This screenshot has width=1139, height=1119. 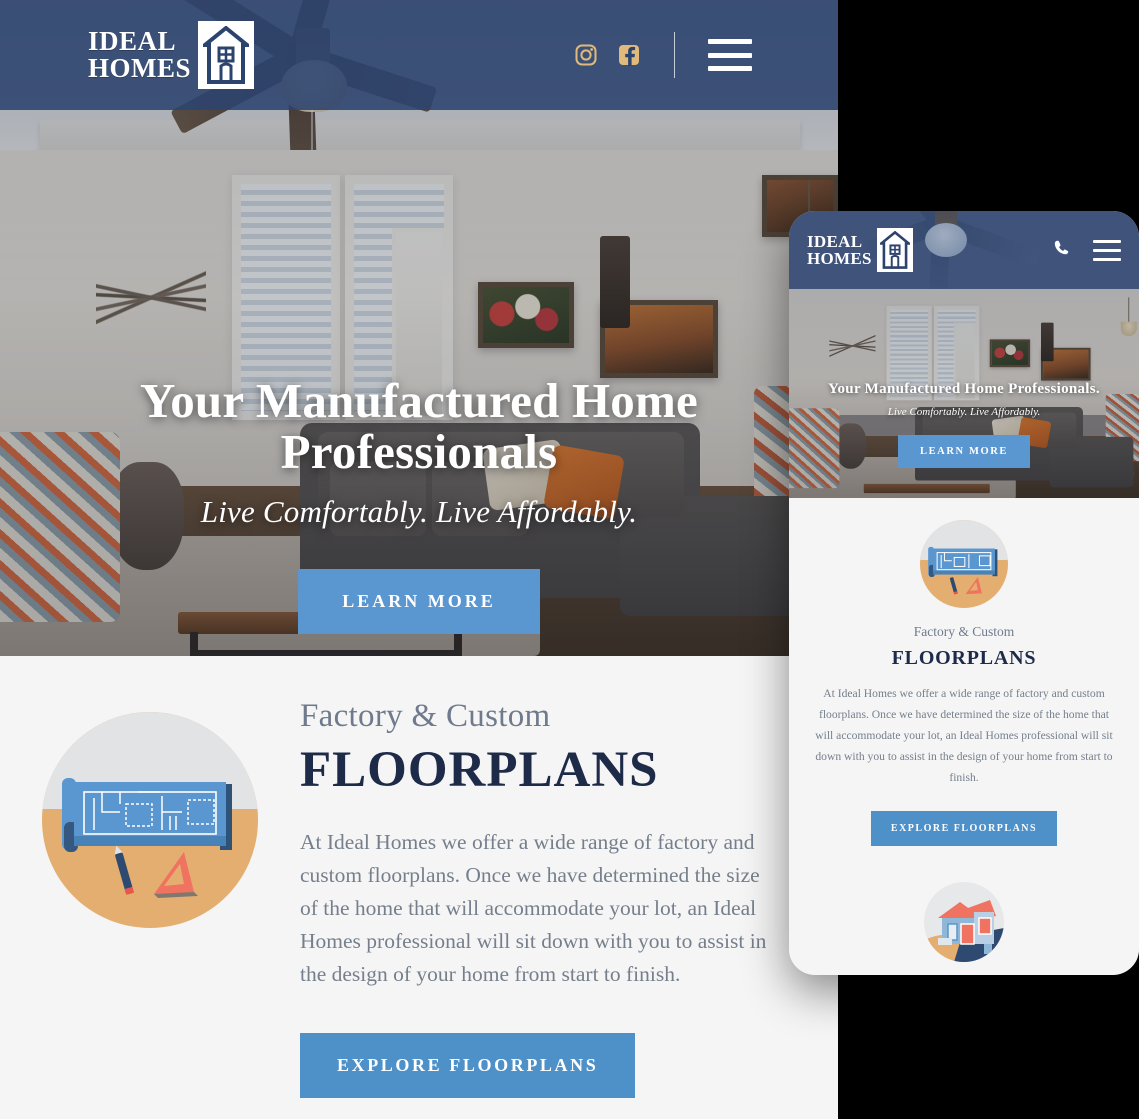 What do you see at coordinates (586, 55) in the screenshot?
I see `instagram-icon` at bounding box center [586, 55].